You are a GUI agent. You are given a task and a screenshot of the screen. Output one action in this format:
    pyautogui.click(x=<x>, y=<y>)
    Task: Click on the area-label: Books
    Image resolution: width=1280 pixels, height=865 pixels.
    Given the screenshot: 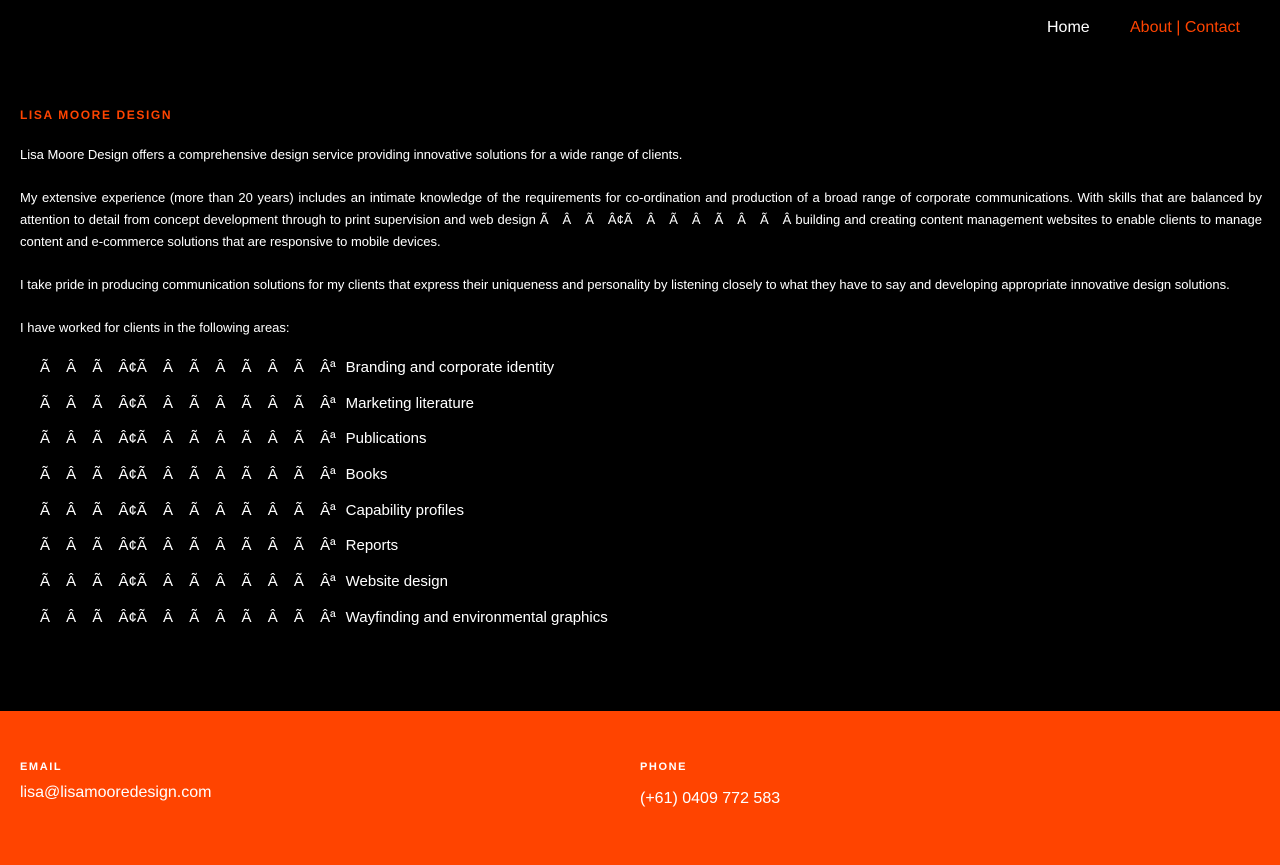 What is the action you would take?
    pyautogui.click(x=366, y=475)
    